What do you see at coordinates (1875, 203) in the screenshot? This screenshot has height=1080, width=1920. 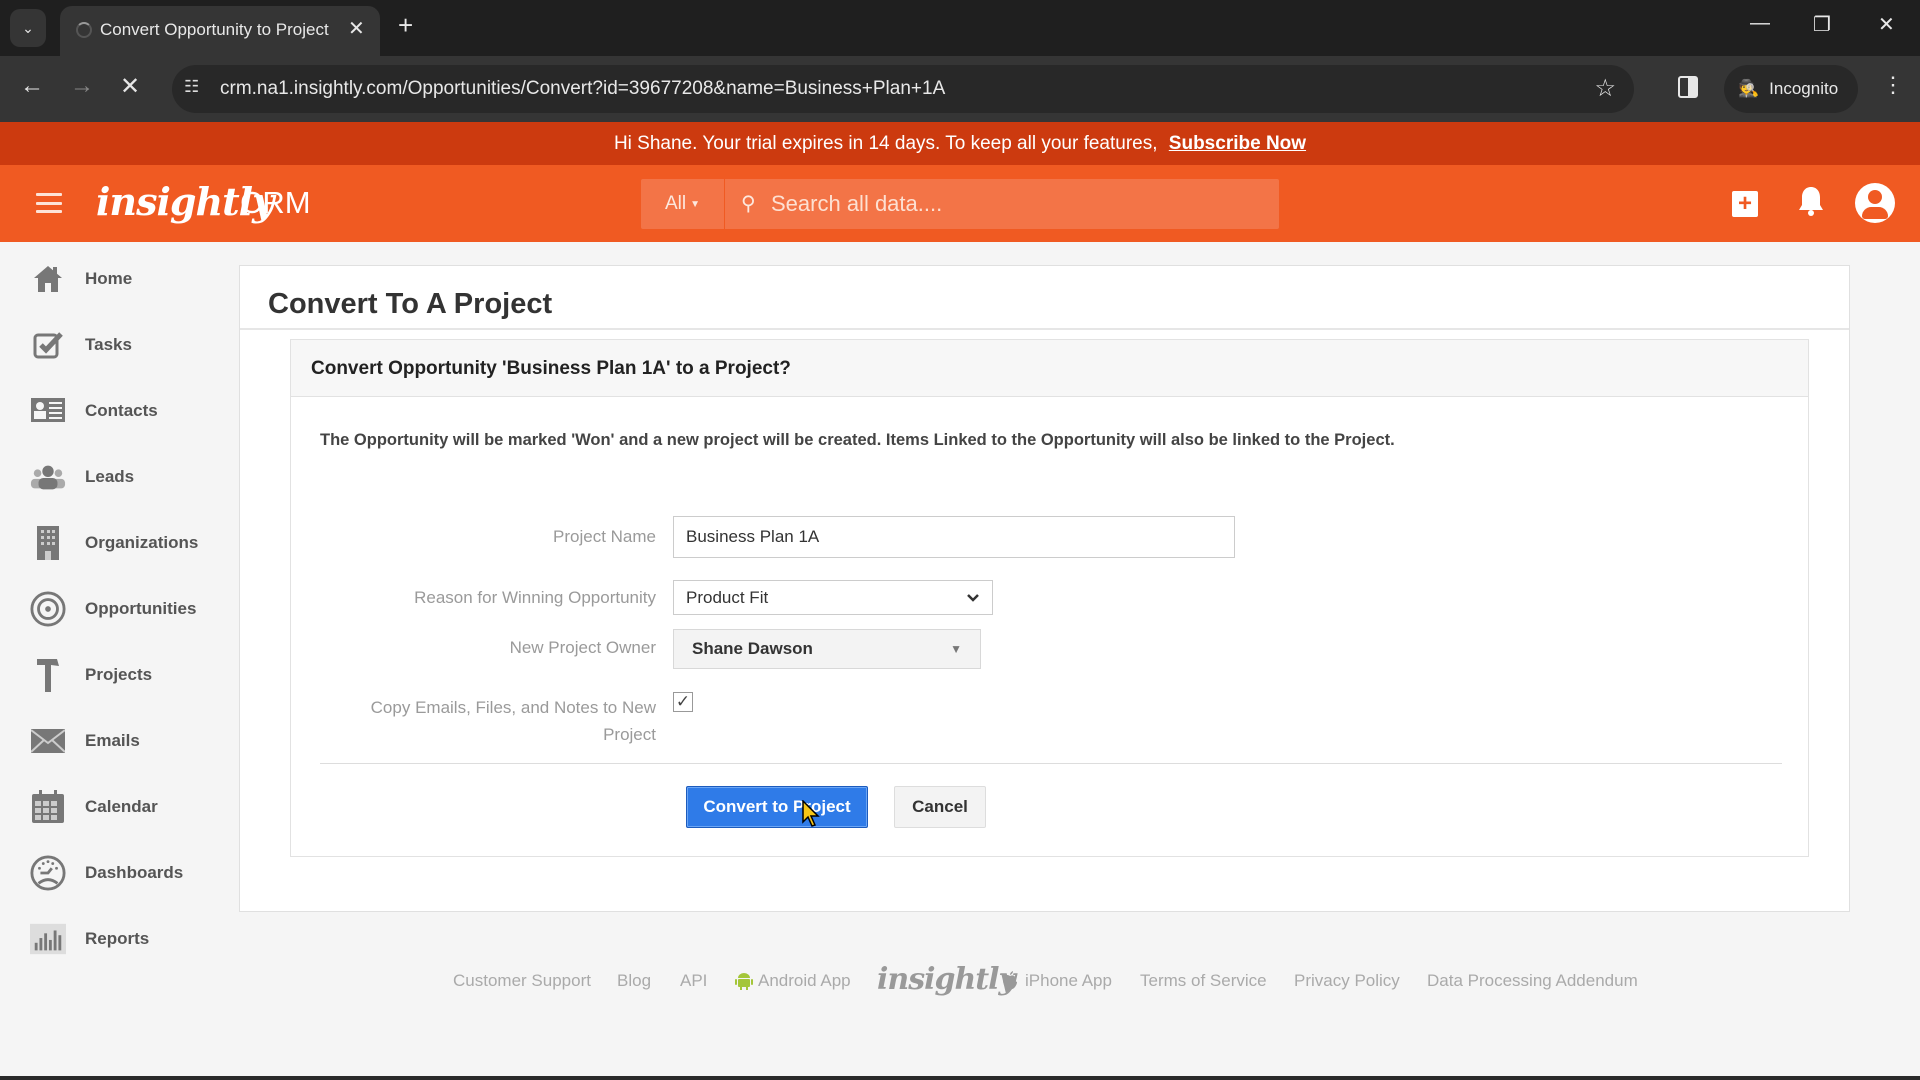 I see `user-avatar-icon` at bounding box center [1875, 203].